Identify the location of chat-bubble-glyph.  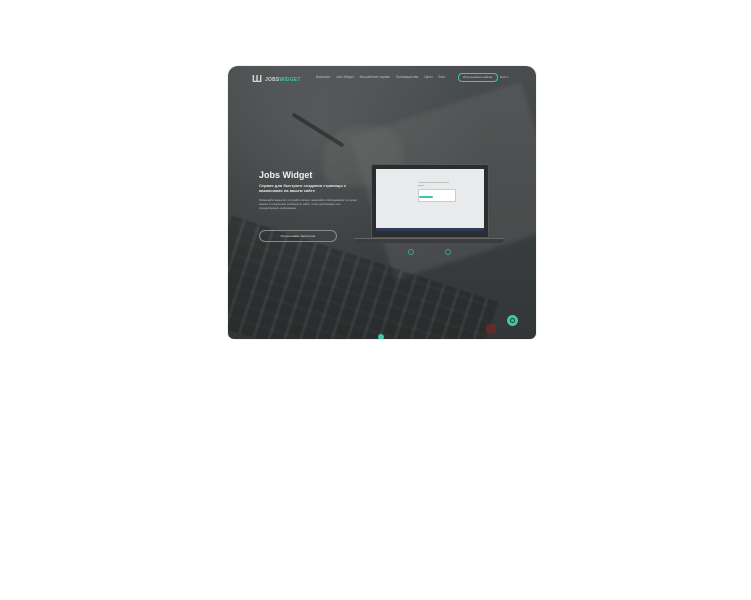
(512, 320).